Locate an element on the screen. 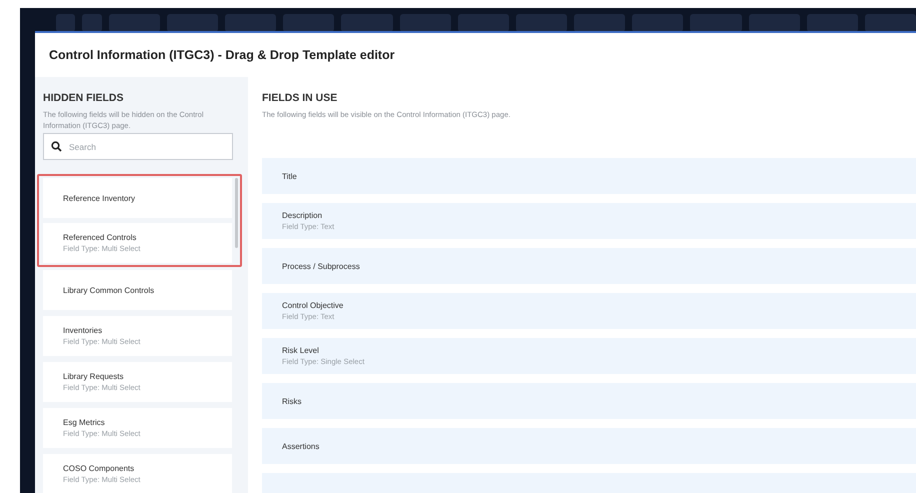  field-label: COSO Components is located at coordinates (99, 468).